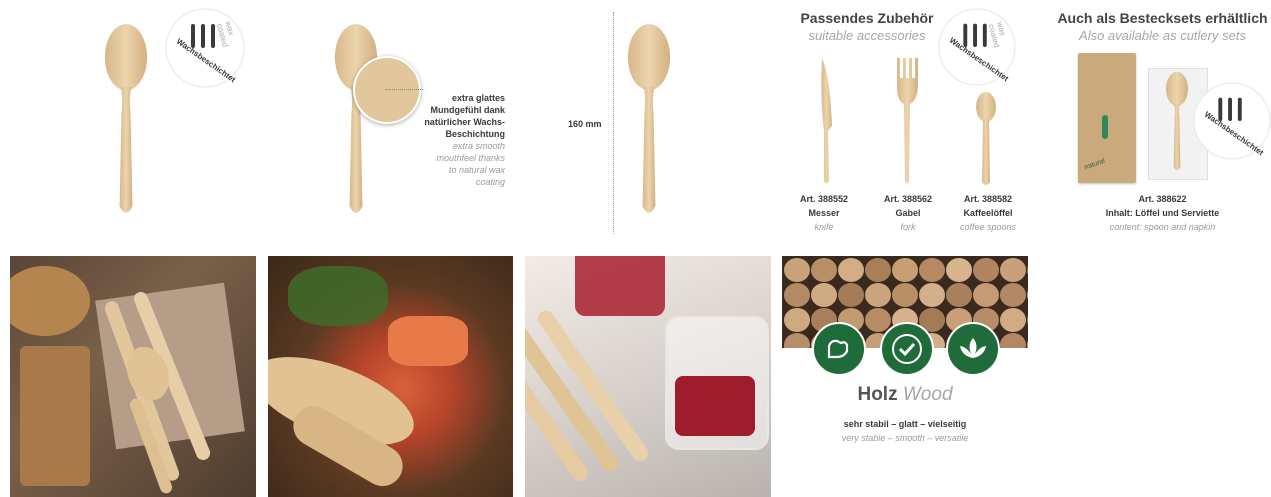  I want to click on sets-title: Auch als Bestecksets erhältlich, so click(1162, 18).